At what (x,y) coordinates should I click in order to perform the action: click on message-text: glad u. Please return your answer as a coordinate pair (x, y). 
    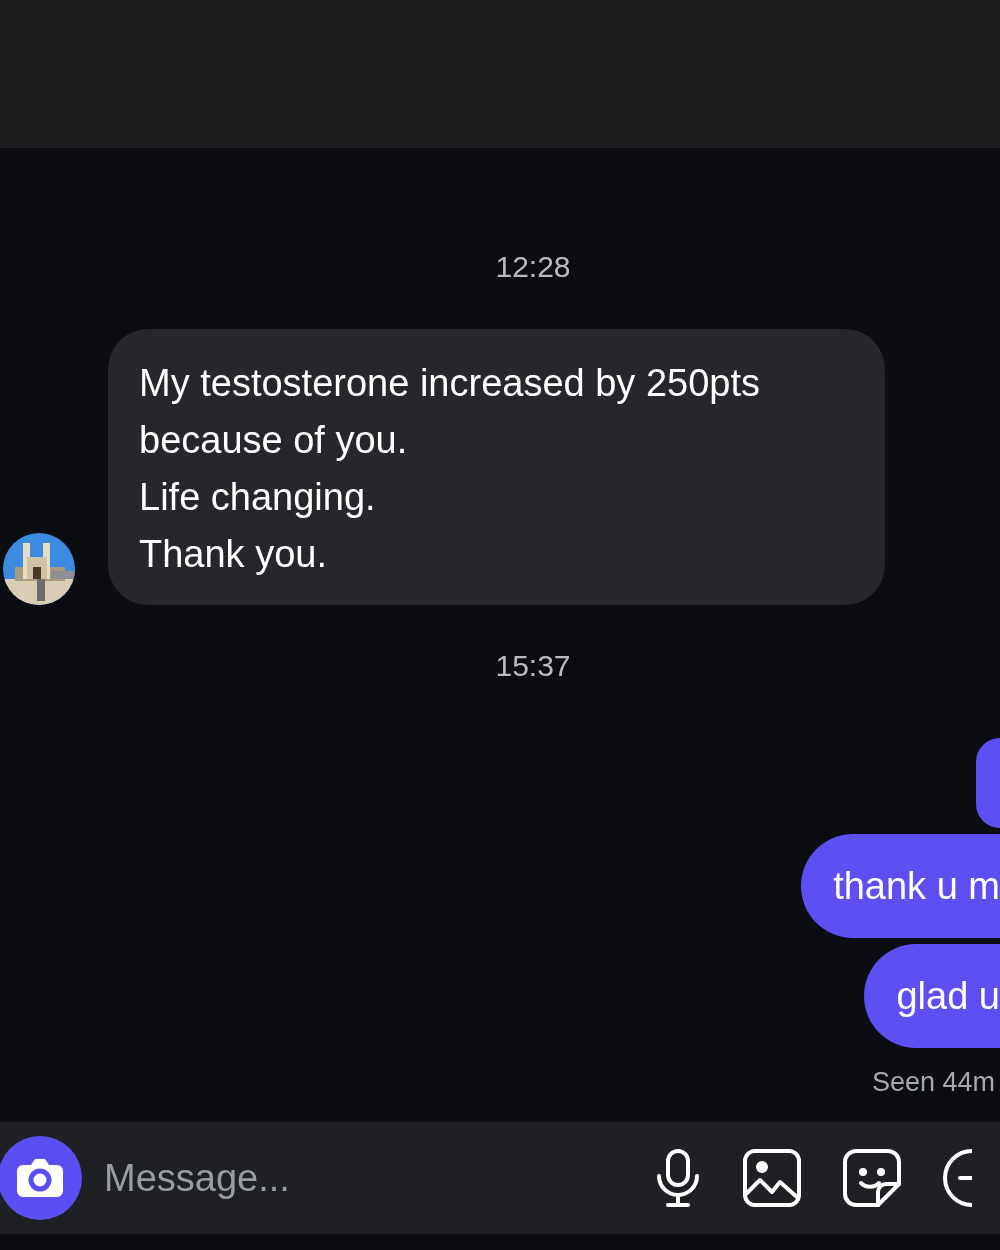
    Looking at the image, I should click on (948, 996).